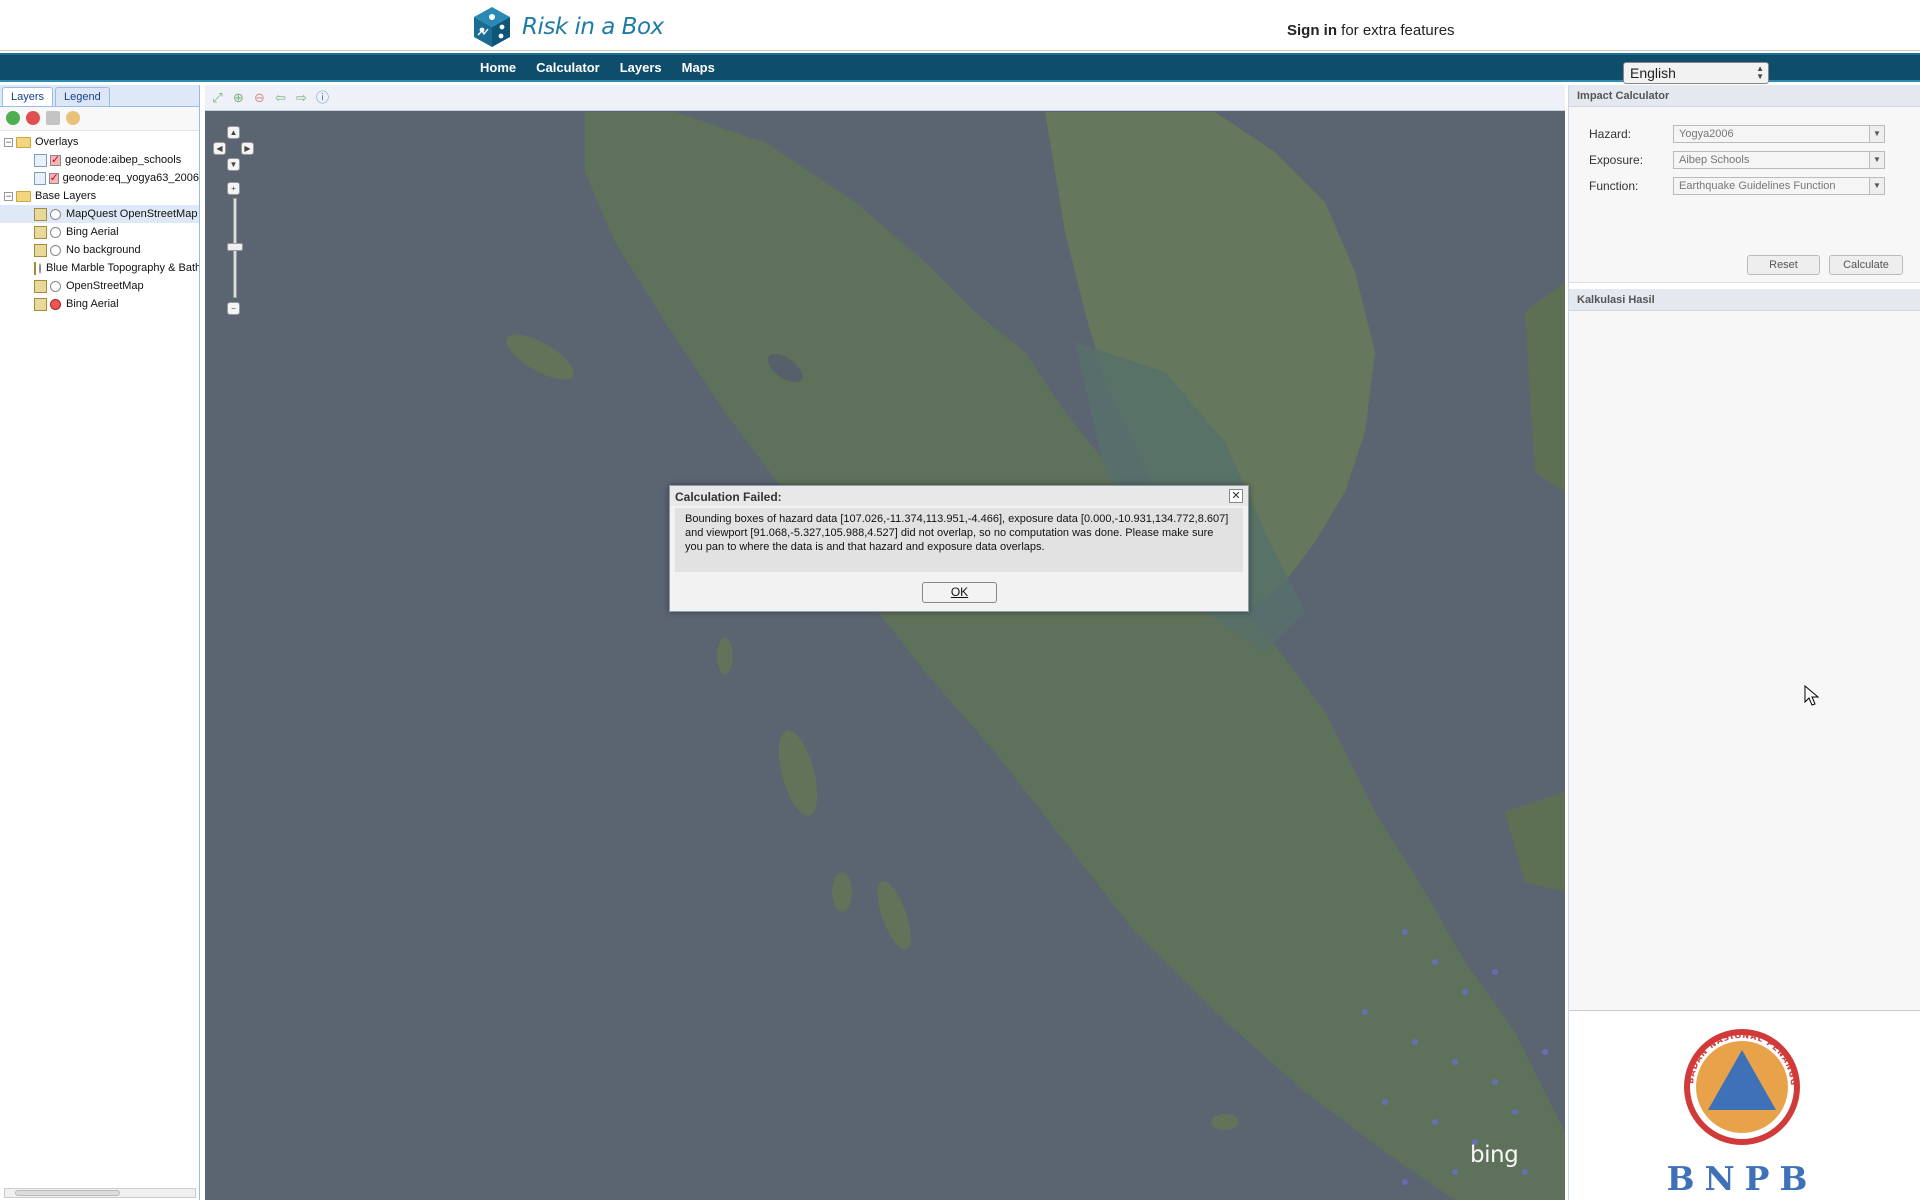  I want to click on sign-in-hint: for extra features, so click(1396, 30).